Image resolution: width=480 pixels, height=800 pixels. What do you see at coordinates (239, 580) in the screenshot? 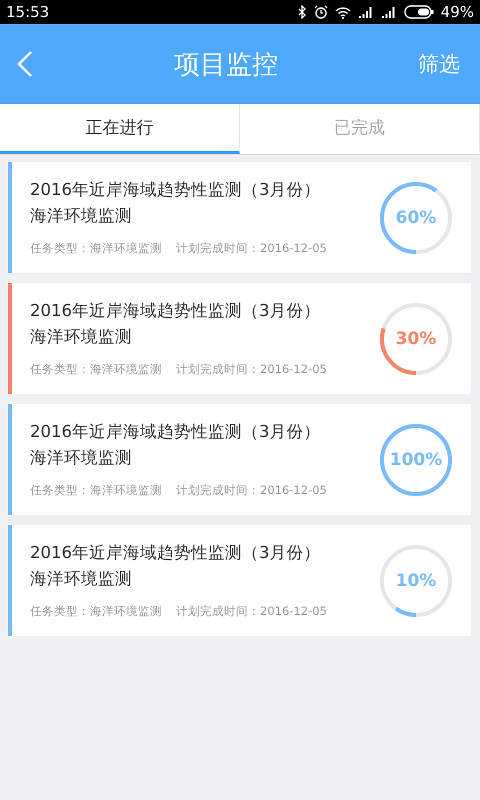
I see `project-card: 2016年近岸海域趋势性监测（3月份） 海洋环境监测 任务类型：海洋环境监测 计划完成时间：2016-12-05 10%` at bounding box center [239, 580].